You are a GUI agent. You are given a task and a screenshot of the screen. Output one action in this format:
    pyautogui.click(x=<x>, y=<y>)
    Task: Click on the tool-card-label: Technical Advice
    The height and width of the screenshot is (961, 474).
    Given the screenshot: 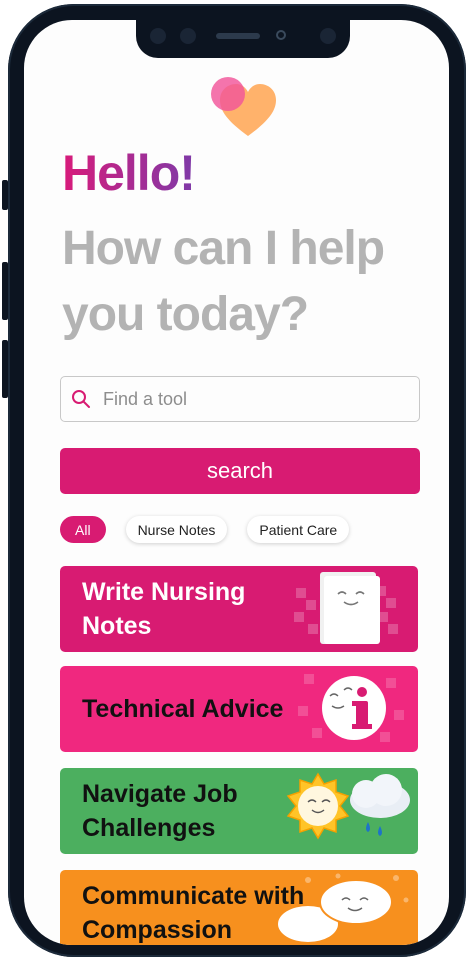 What is the action you would take?
    pyautogui.click(x=183, y=709)
    